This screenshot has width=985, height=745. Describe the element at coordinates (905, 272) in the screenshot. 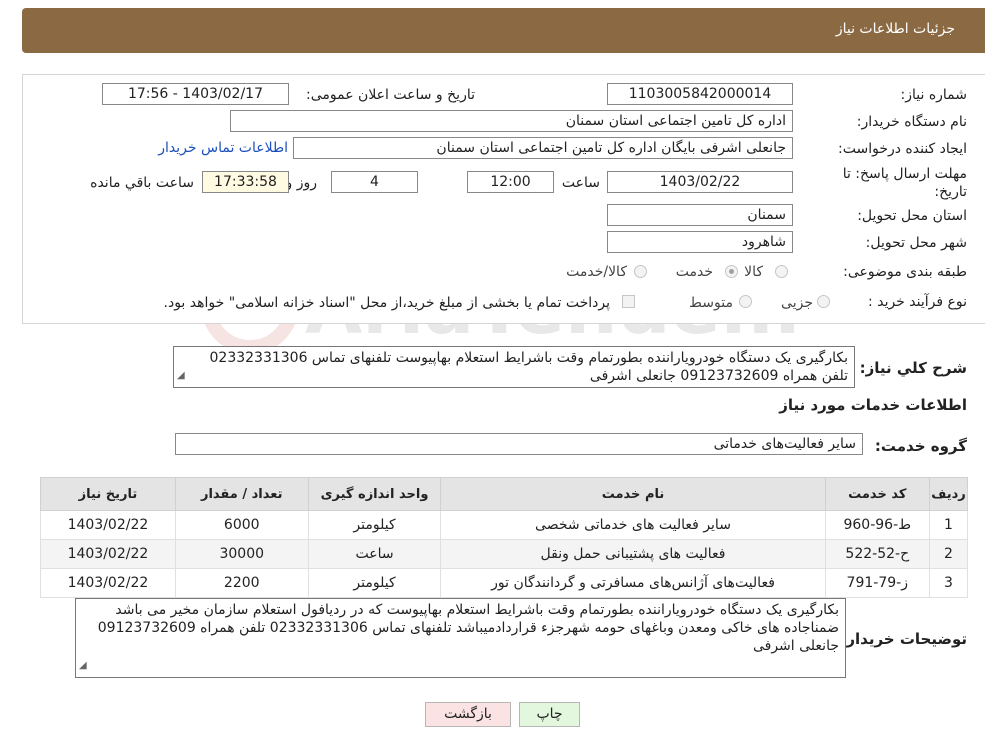

I see `category-label: طبقه بندی موضوعی:` at that location.